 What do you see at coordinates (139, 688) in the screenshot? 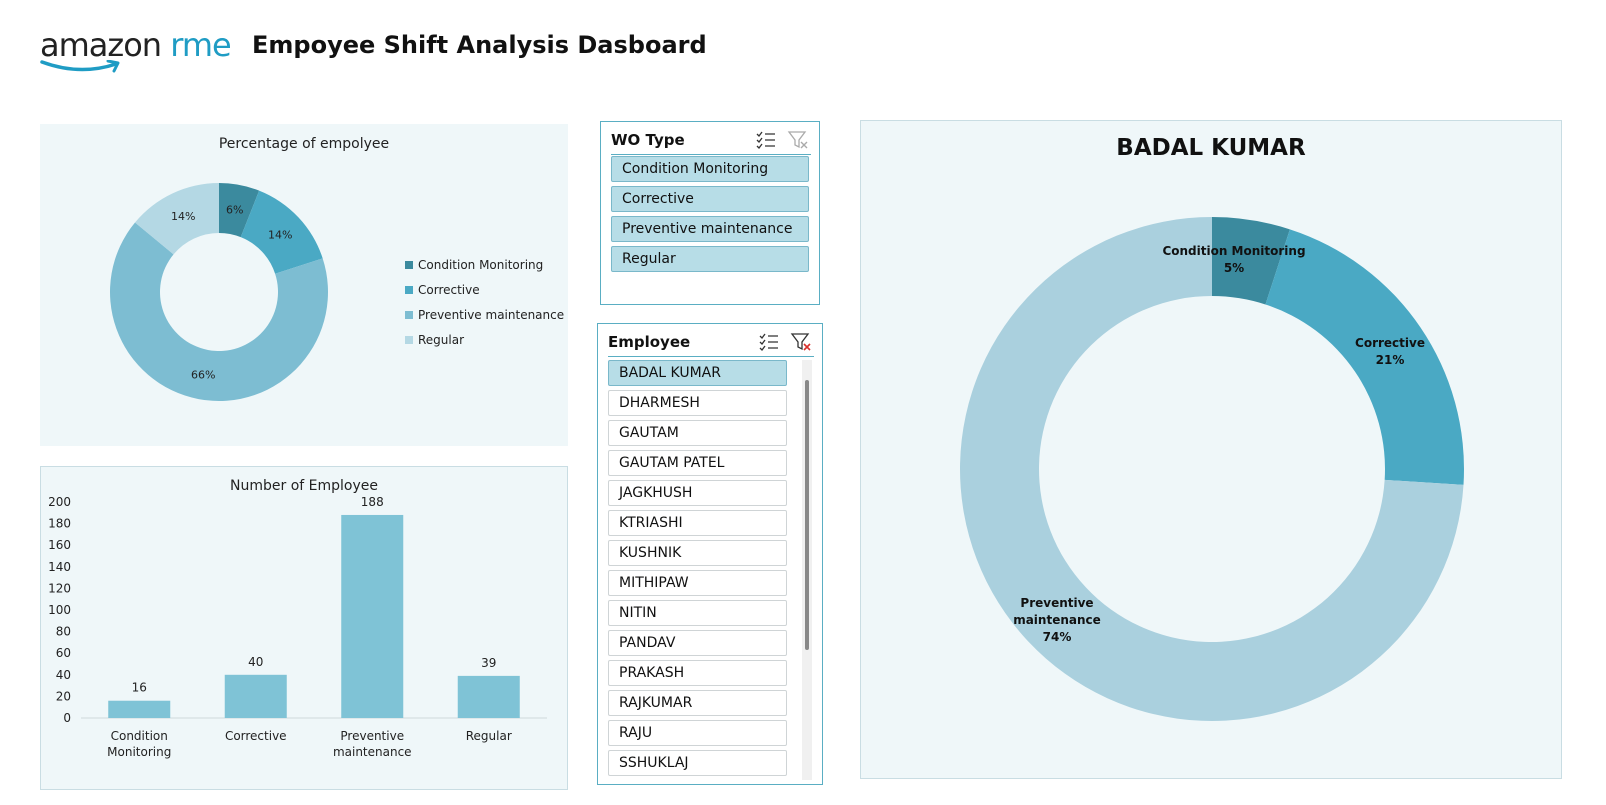
I see `bar-data-label: 16` at bounding box center [139, 688].